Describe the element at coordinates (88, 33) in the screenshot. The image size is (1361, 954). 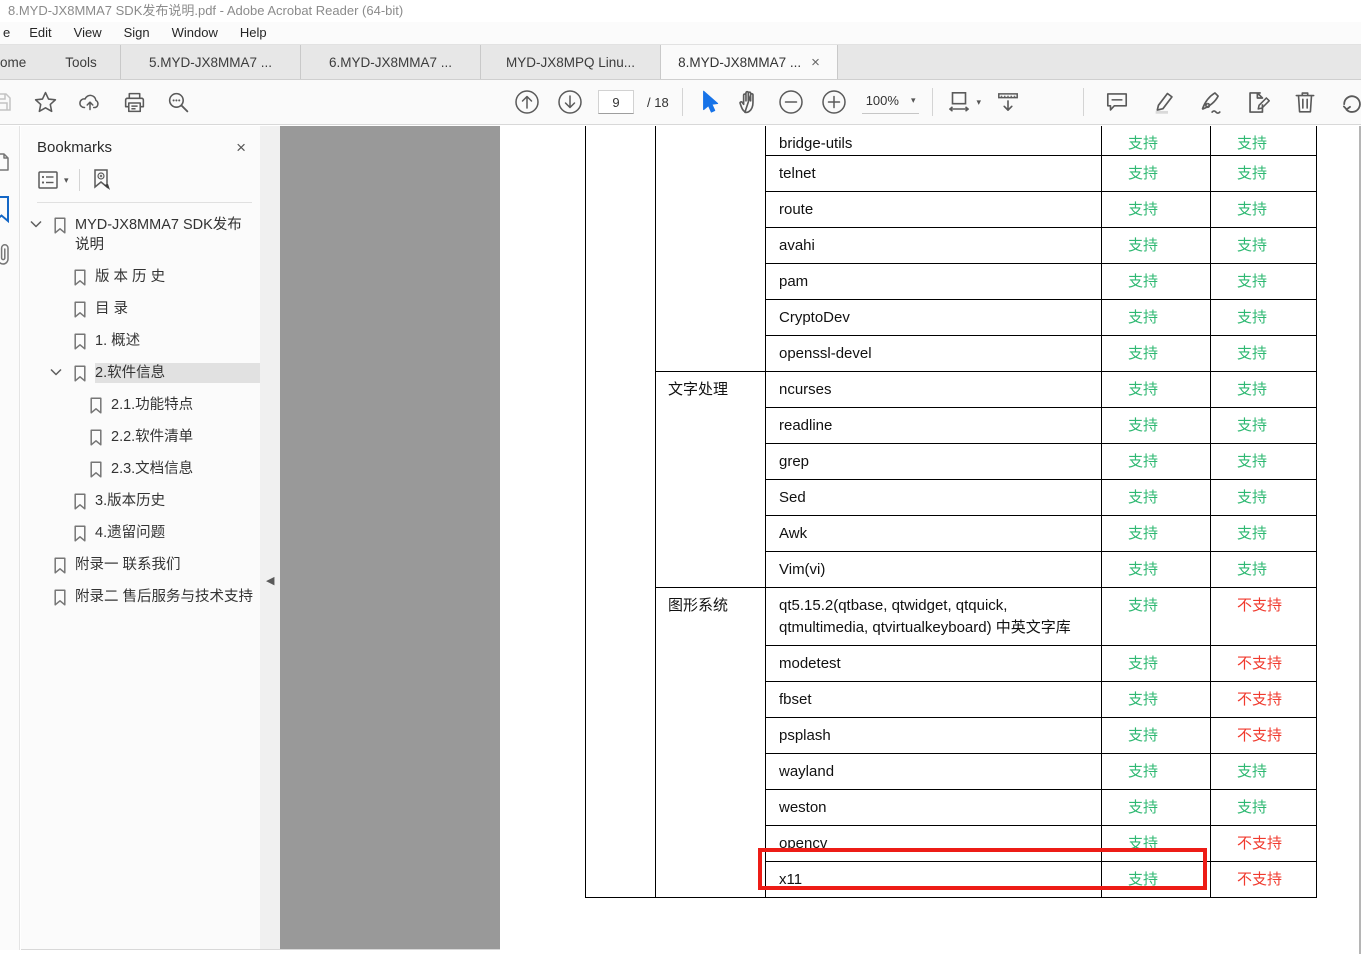
I see `menu-view: View` at that location.